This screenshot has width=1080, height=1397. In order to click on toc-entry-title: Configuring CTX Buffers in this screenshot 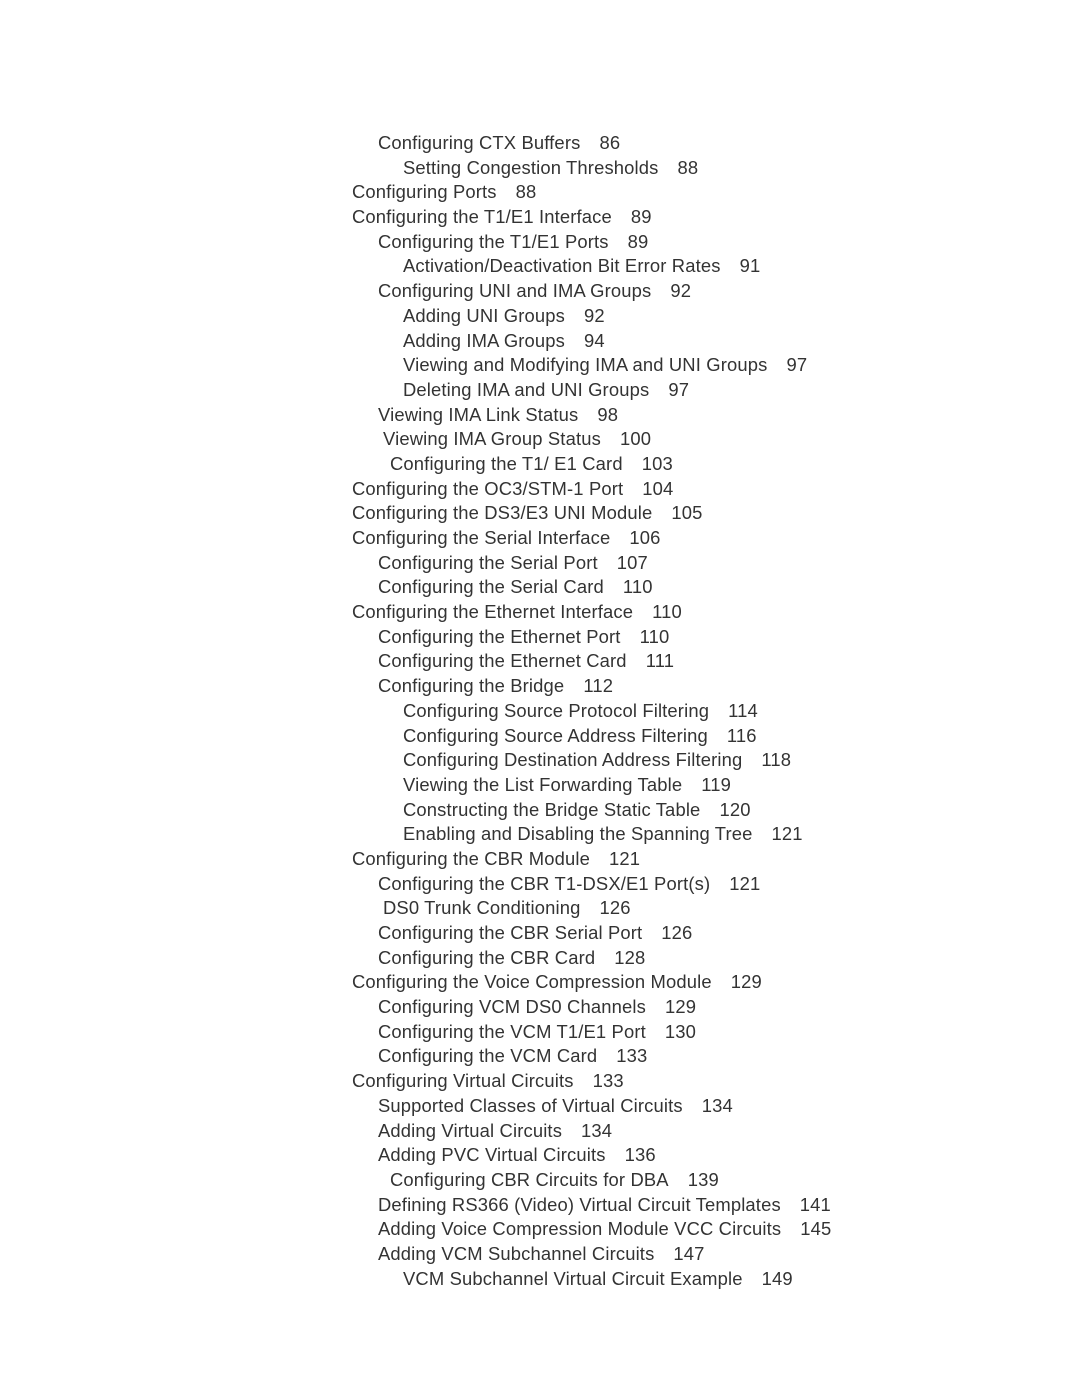, I will do `click(479, 142)`.